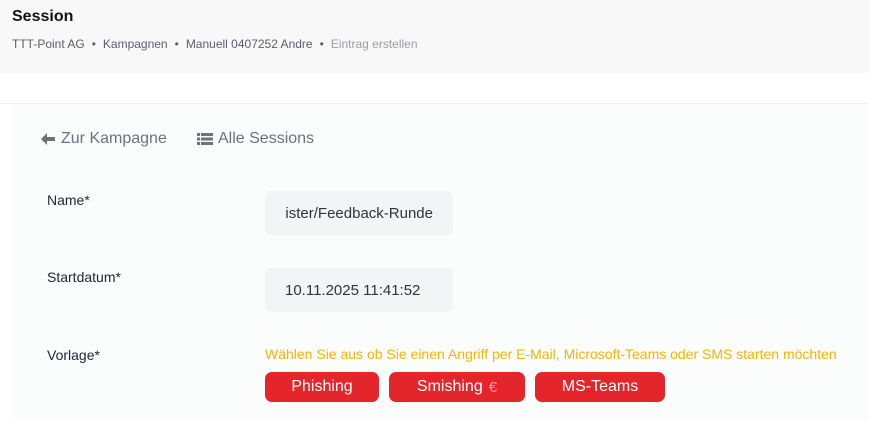 The image size is (869, 421). I want to click on all-sessions-link: Alle Sessions, so click(255, 139).